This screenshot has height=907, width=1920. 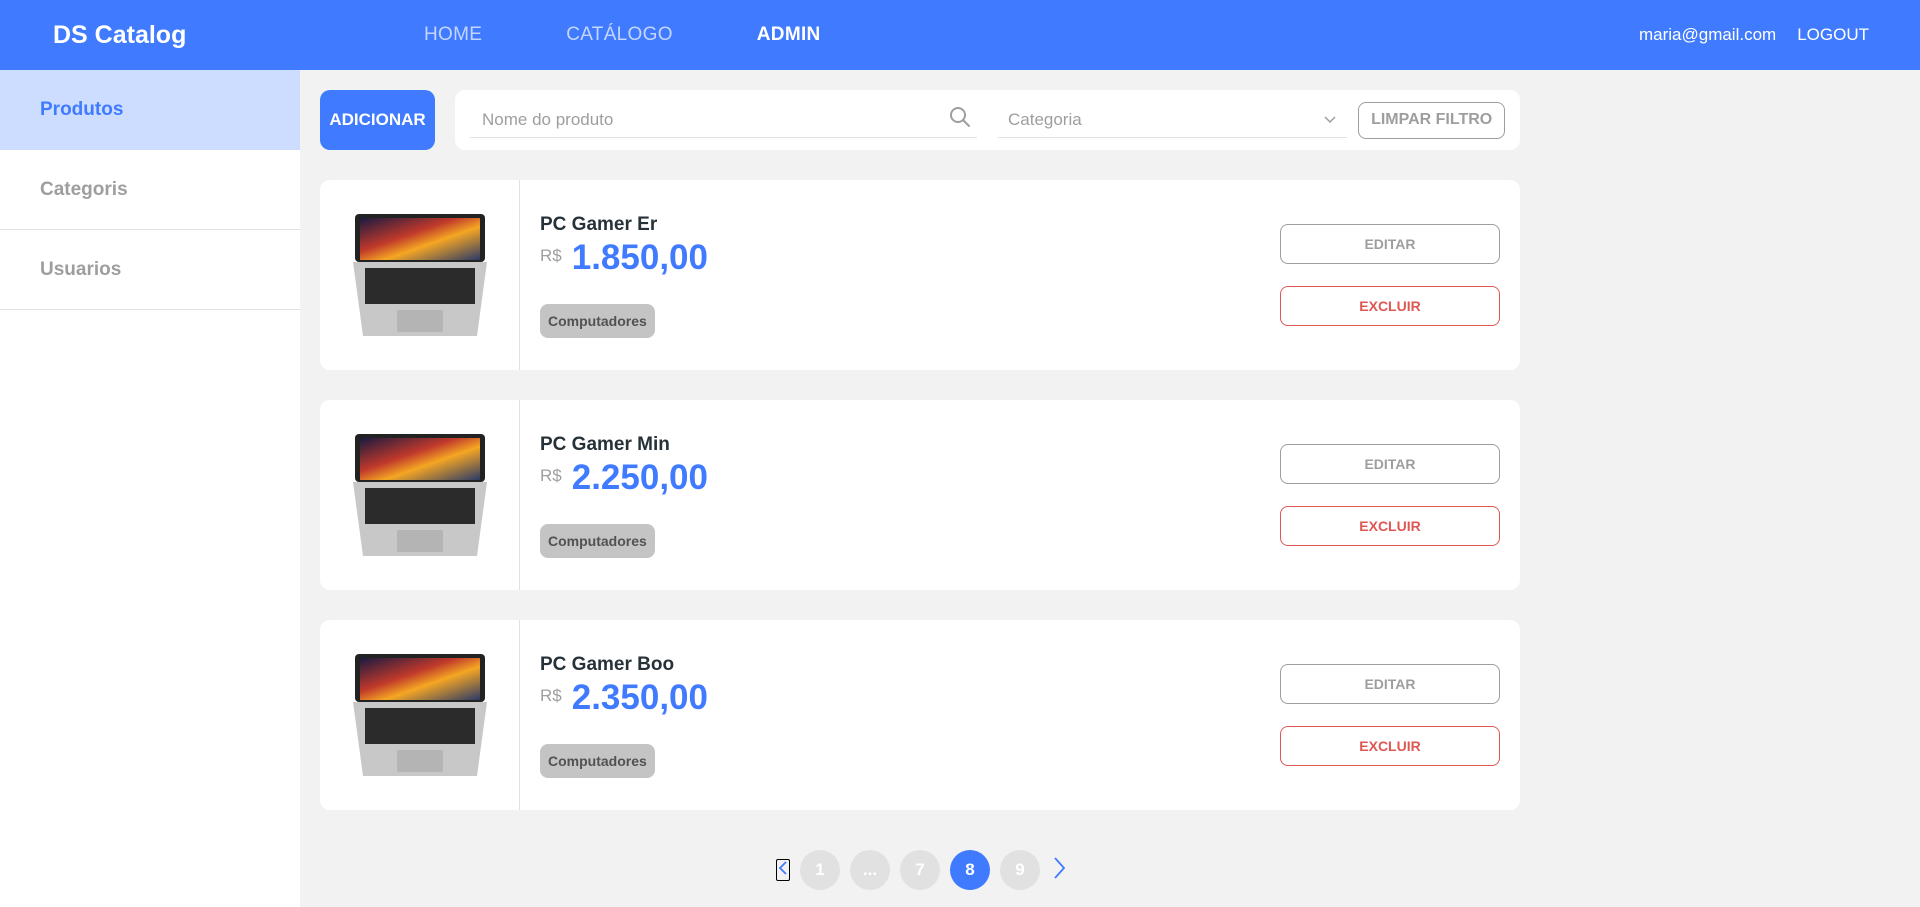 What do you see at coordinates (880, 258) in the screenshot?
I see `price-row: R$ 1.850,00` at bounding box center [880, 258].